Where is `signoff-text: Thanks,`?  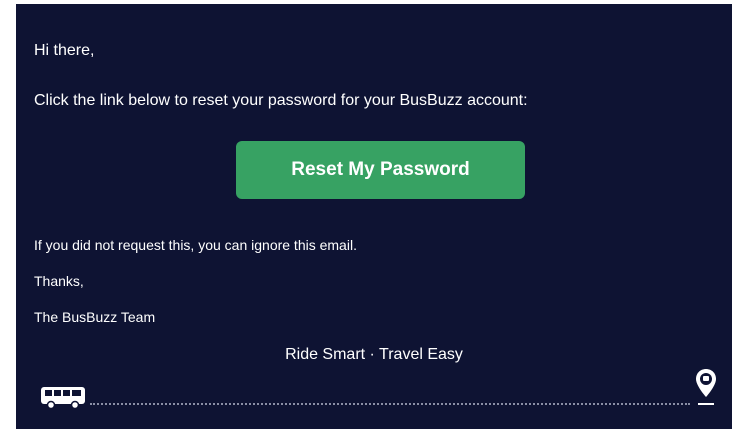
signoff-text: Thanks, is located at coordinates (59, 281).